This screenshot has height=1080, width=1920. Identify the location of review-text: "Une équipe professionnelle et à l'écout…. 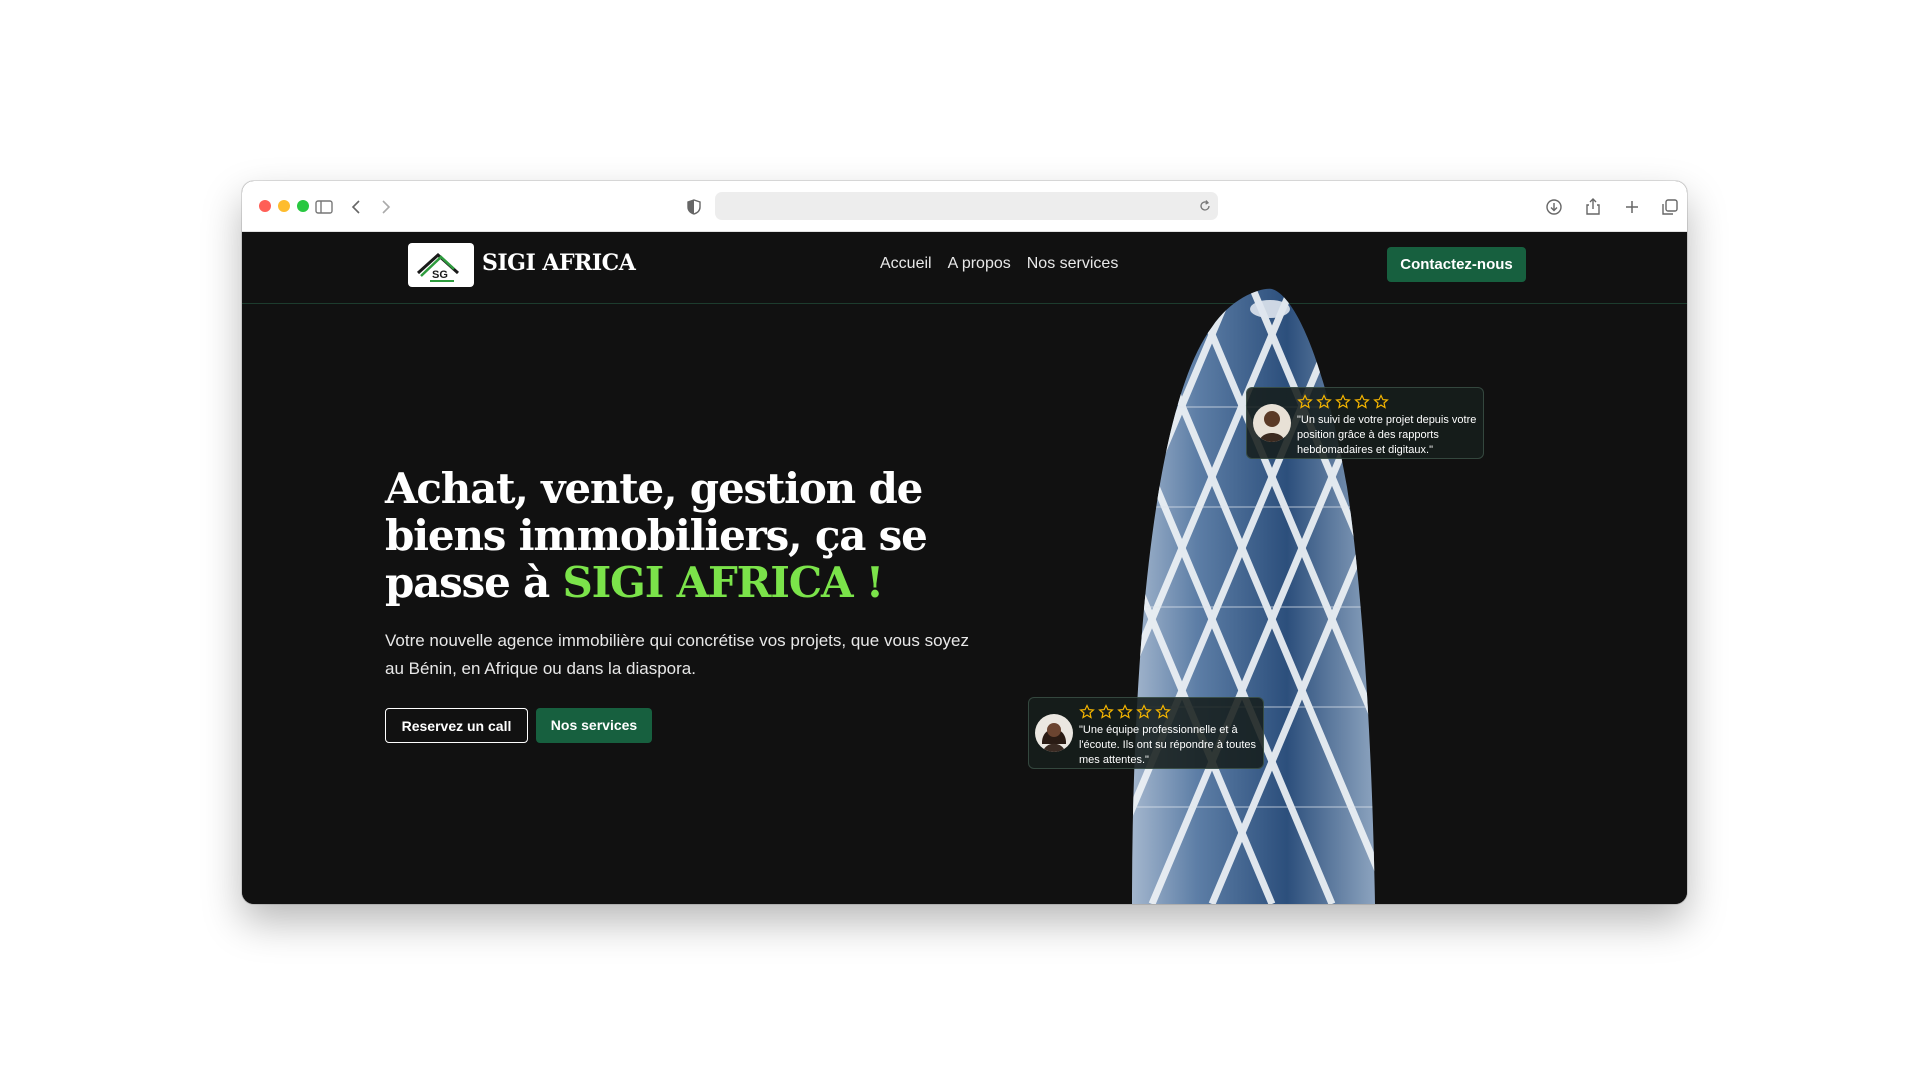
(1167, 745).